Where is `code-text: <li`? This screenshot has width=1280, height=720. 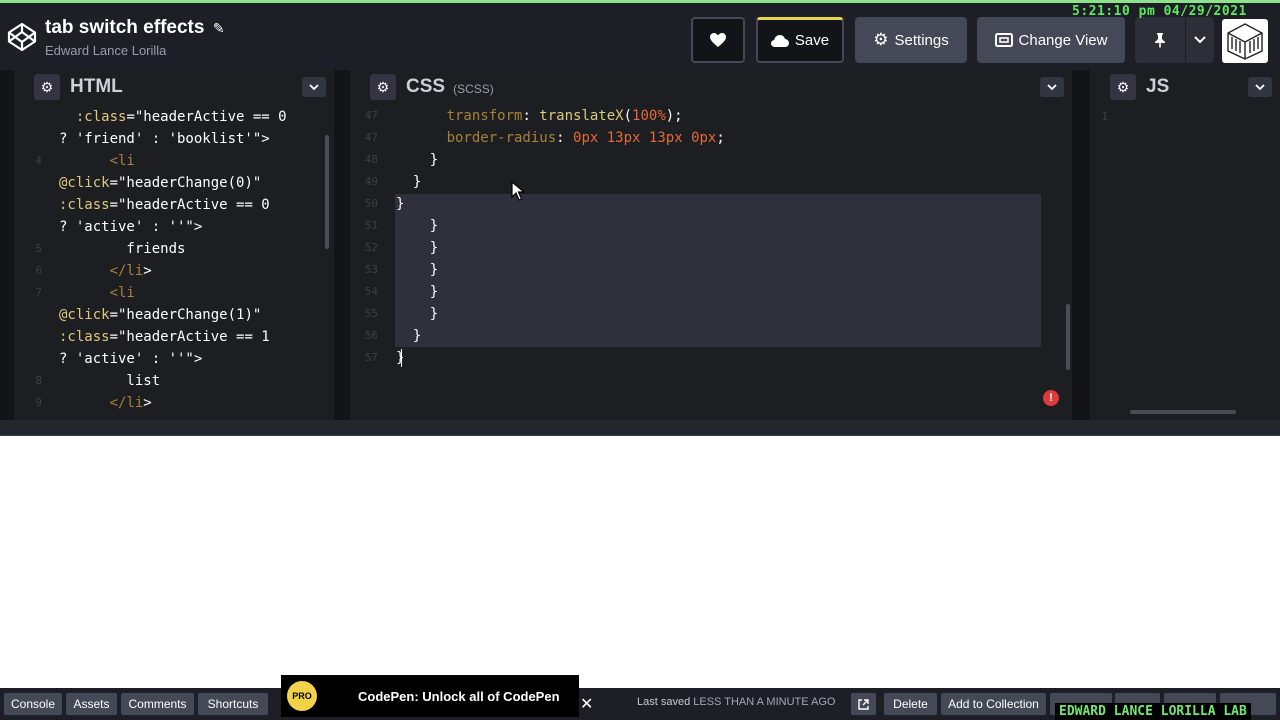 code-text: <li is located at coordinates (122, 293).